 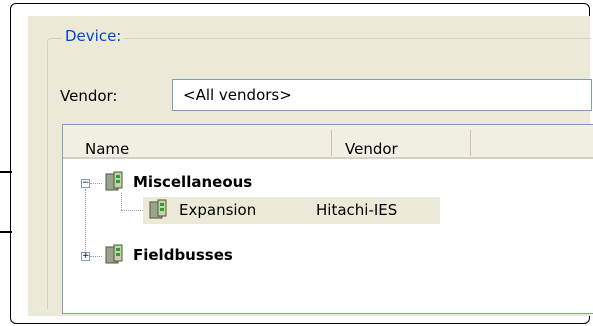 What do you see at coordinates (218, 210) in the screenshot?
I see `tree-item-label: Expansion` at bounding box center [218, 210].